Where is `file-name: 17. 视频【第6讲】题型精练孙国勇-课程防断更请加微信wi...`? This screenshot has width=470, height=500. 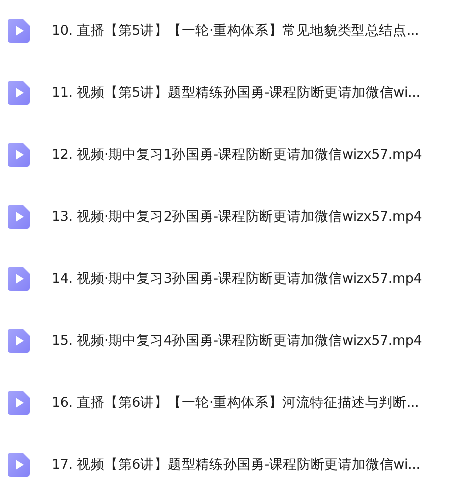
file-name: 17. 视频【第6讲】题型精练孙国勇-课程防断更请加微信wi... is located at coordinates (236, 465).